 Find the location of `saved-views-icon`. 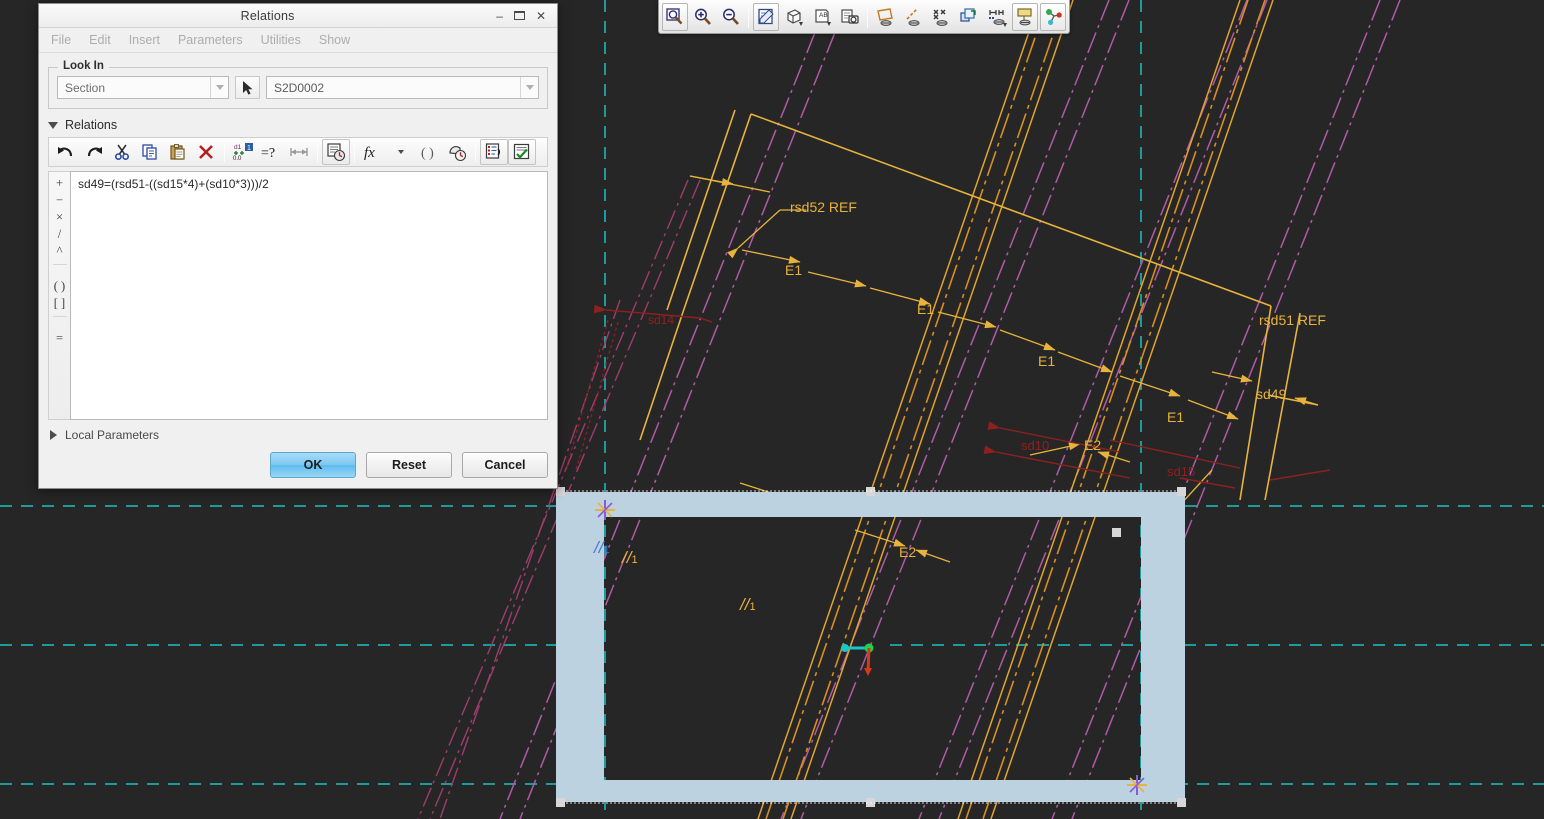

saved-views-icon is located at coordinates (850, 17).